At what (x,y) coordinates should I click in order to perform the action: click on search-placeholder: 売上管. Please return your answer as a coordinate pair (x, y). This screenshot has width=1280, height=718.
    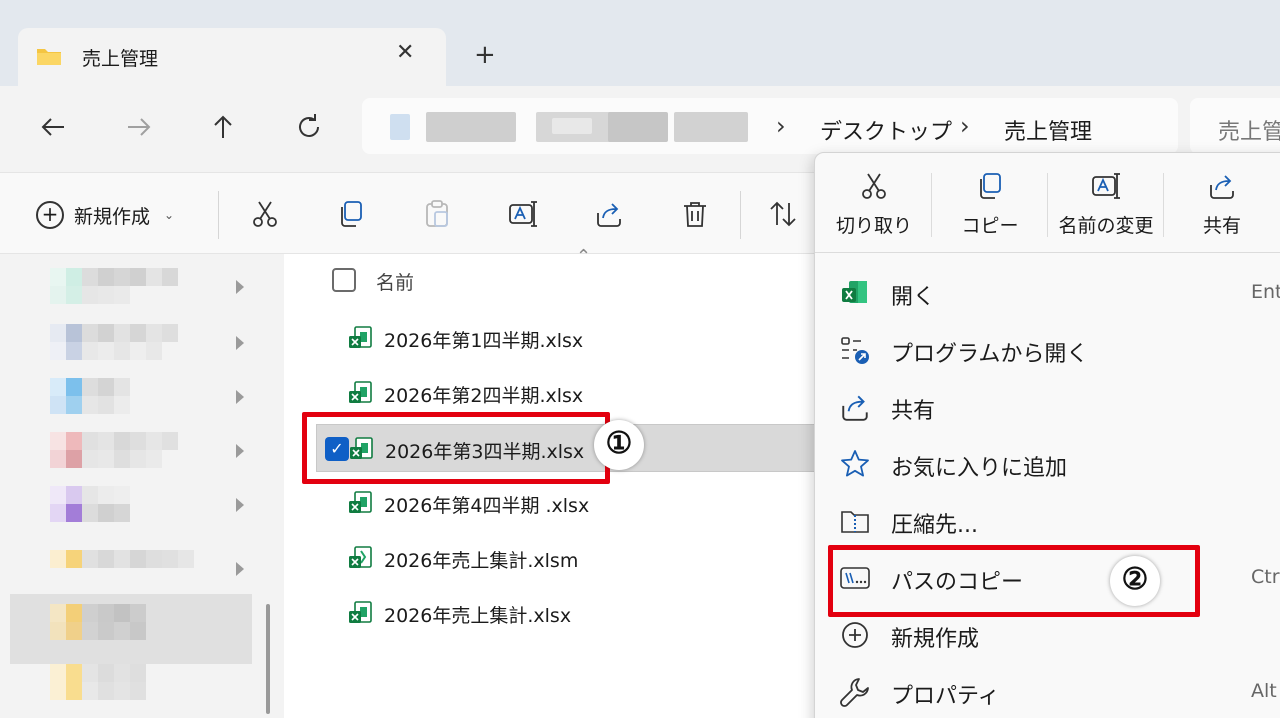
    Looking at the image, I should click on (1249, 132).